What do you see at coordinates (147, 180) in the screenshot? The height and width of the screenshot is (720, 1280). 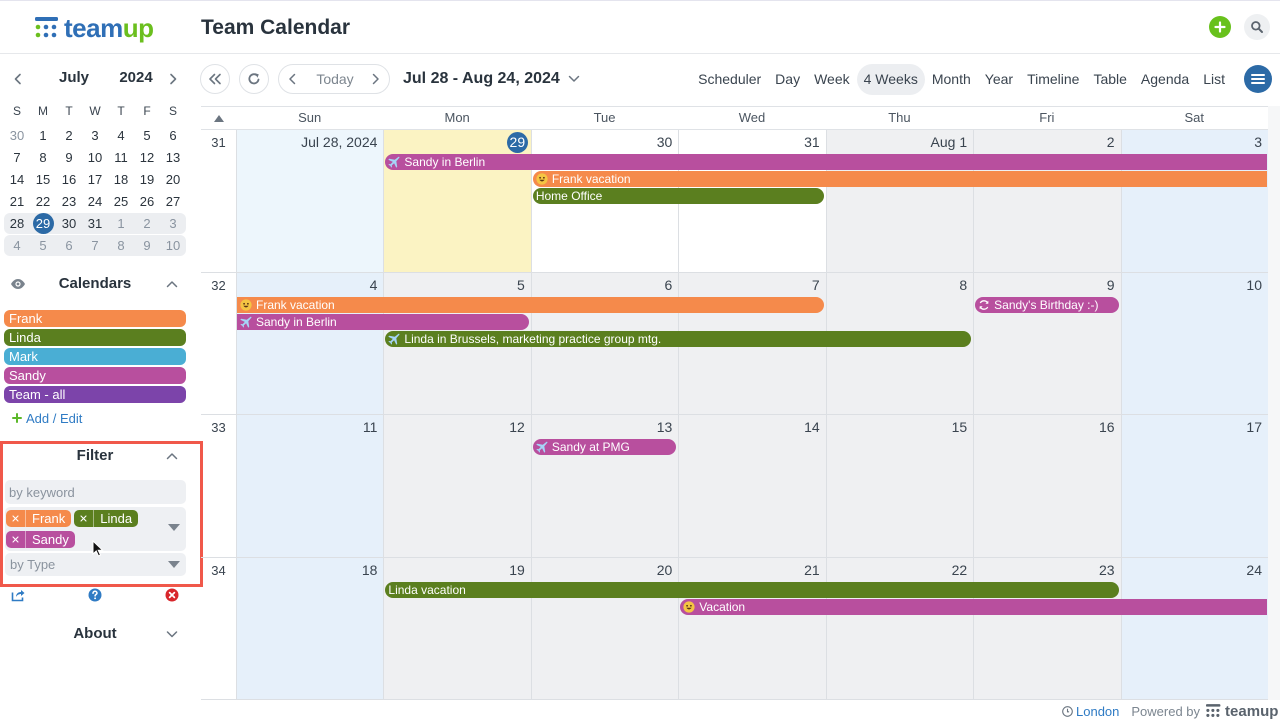 I see `mini-cal-day: 19` at bounding box center [147, 180].